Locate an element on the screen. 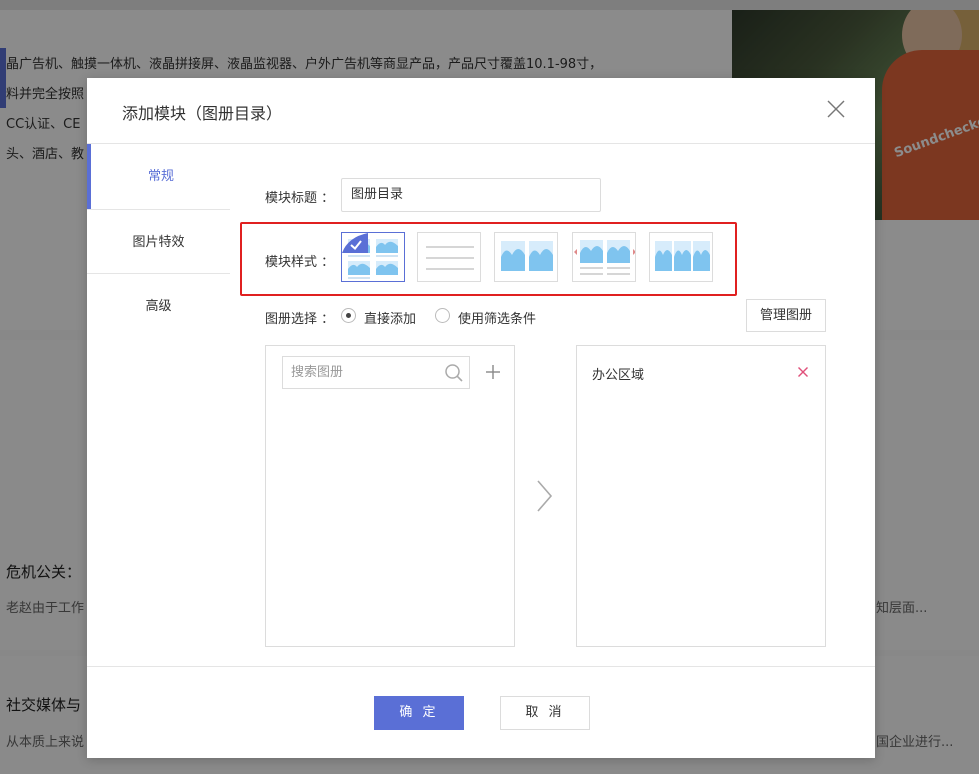 The image size is (979, 774). tab-image-effects: 图片特效 is located at coordinates (158, 241).